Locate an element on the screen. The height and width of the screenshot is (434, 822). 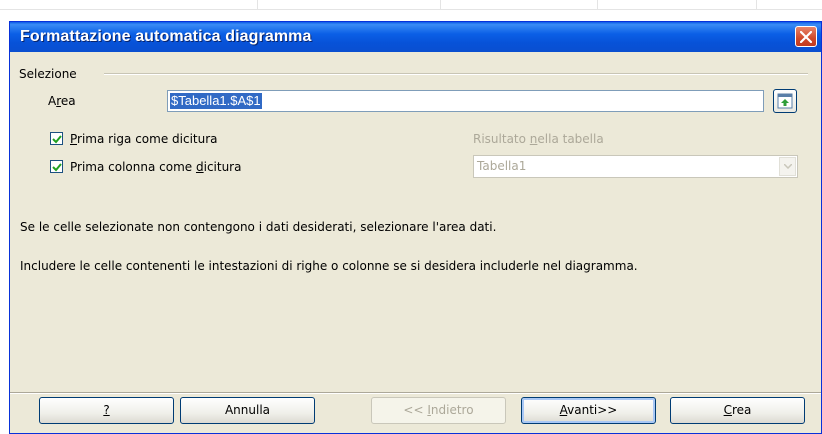
chevron-down-icon is located at coordinates (788, 166).